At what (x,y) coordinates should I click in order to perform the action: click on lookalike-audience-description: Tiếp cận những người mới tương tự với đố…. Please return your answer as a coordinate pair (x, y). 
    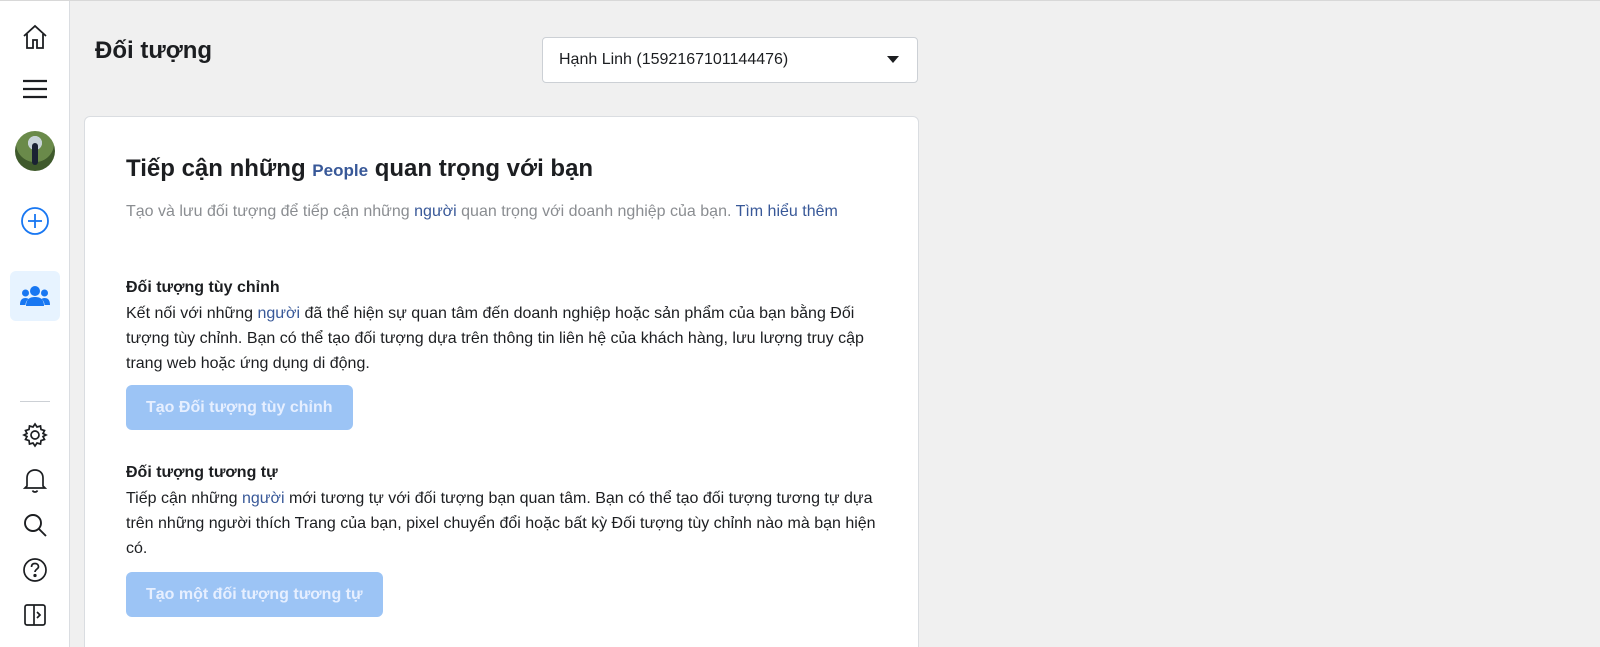
    Looking at the image, I should click on (506, 523).